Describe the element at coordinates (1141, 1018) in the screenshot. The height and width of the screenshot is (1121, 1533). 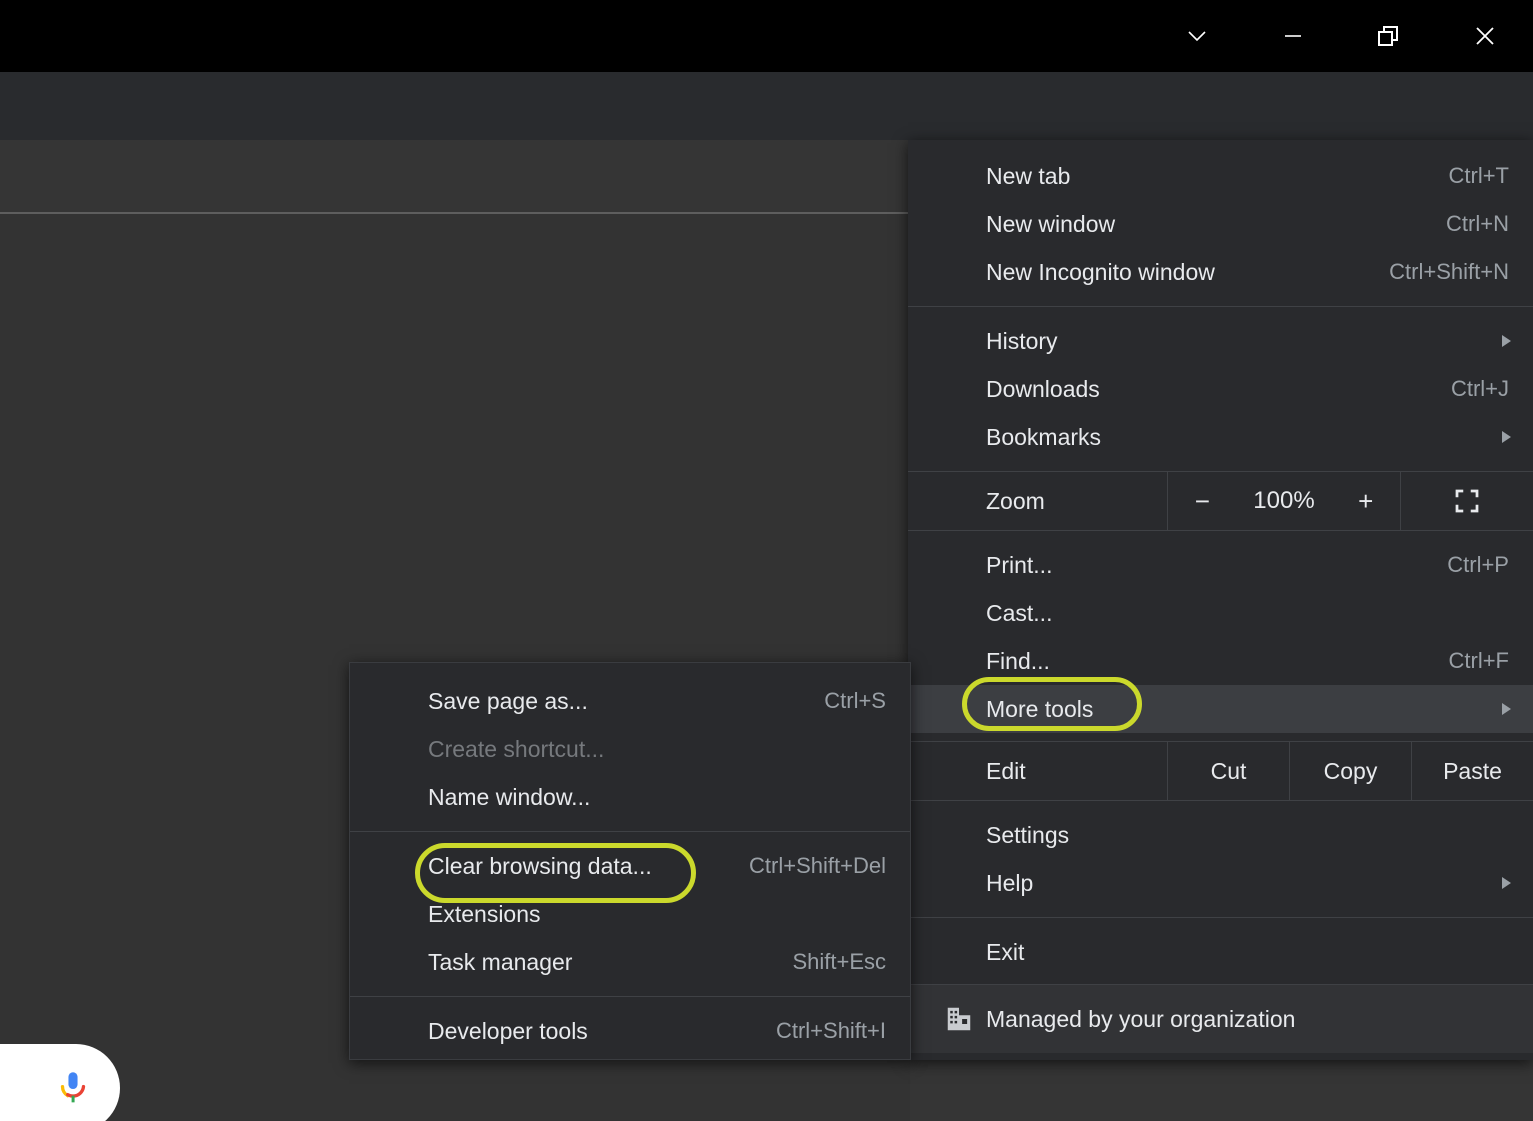
I see `menu-label: Managed by your organization` at that location.